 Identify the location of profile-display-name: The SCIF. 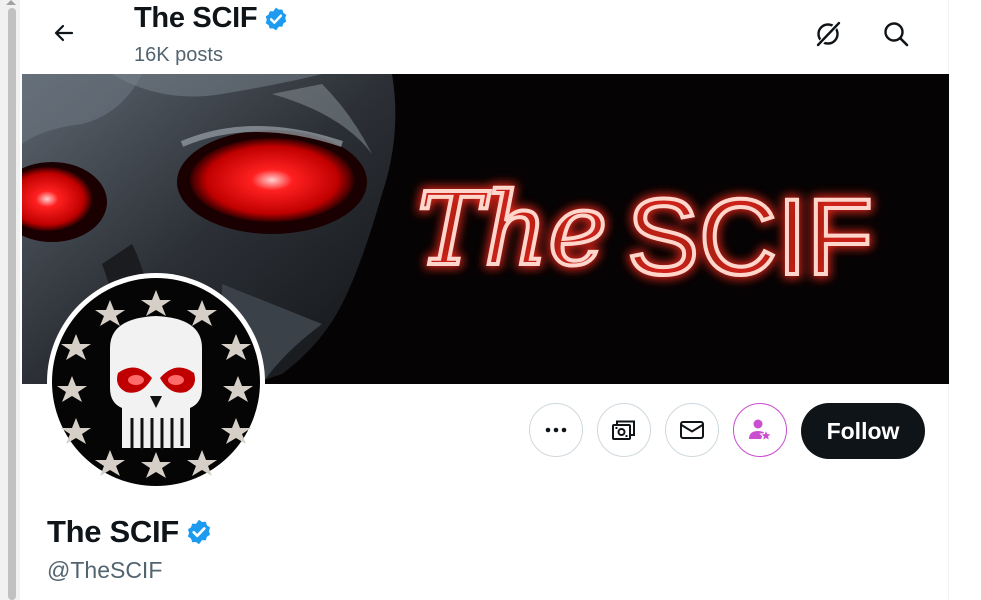
(130, 532).